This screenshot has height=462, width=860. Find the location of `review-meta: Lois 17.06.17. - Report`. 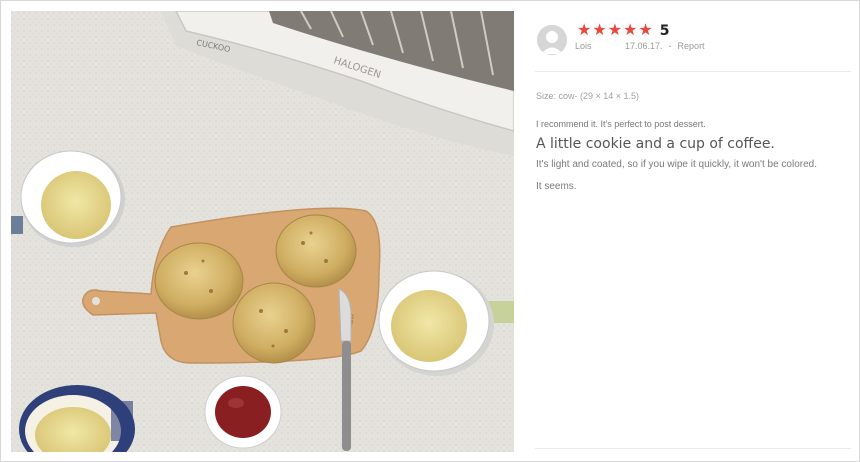

review-meta: Lois 17.06.17. - Report is located at coordinates (640, 46).